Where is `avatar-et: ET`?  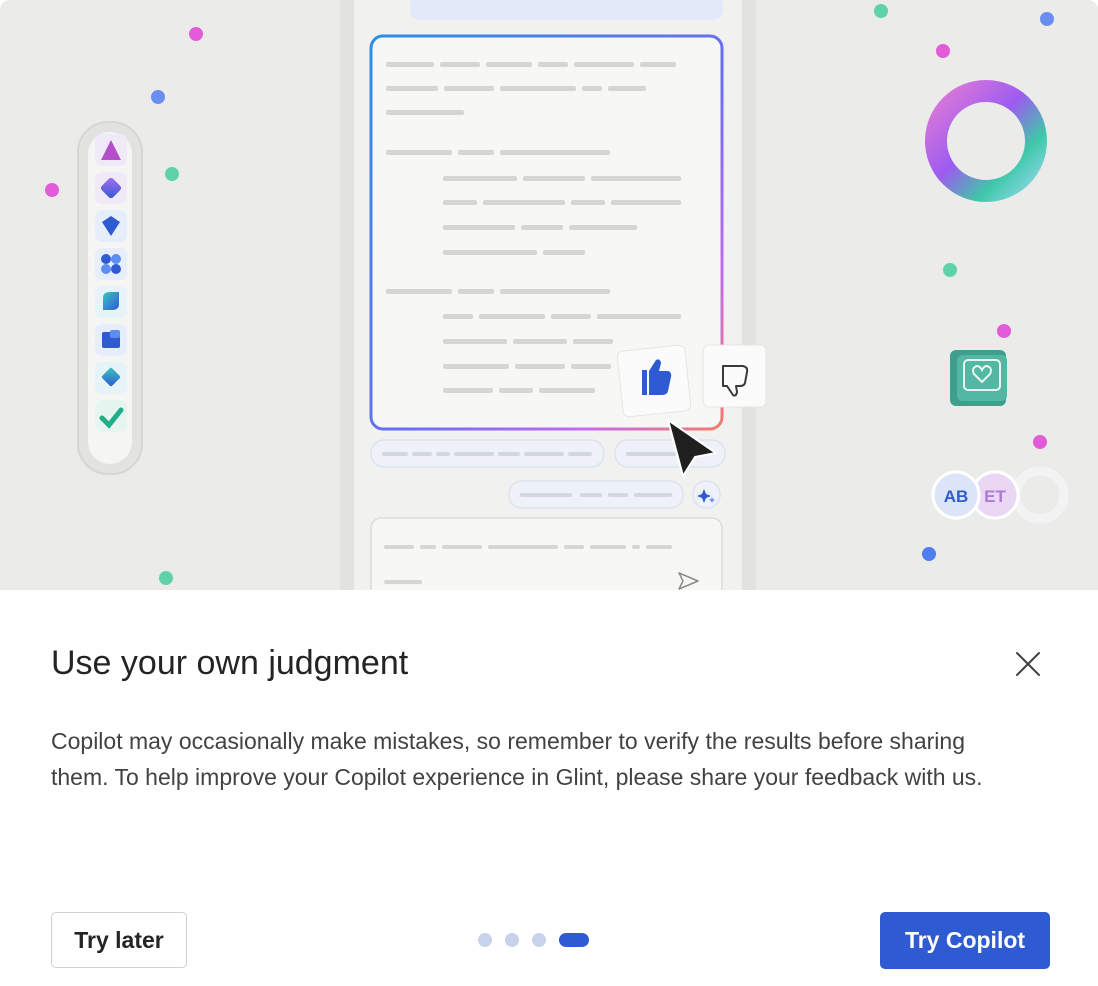 avatar-et: ET is located at coordinates (995, 496).